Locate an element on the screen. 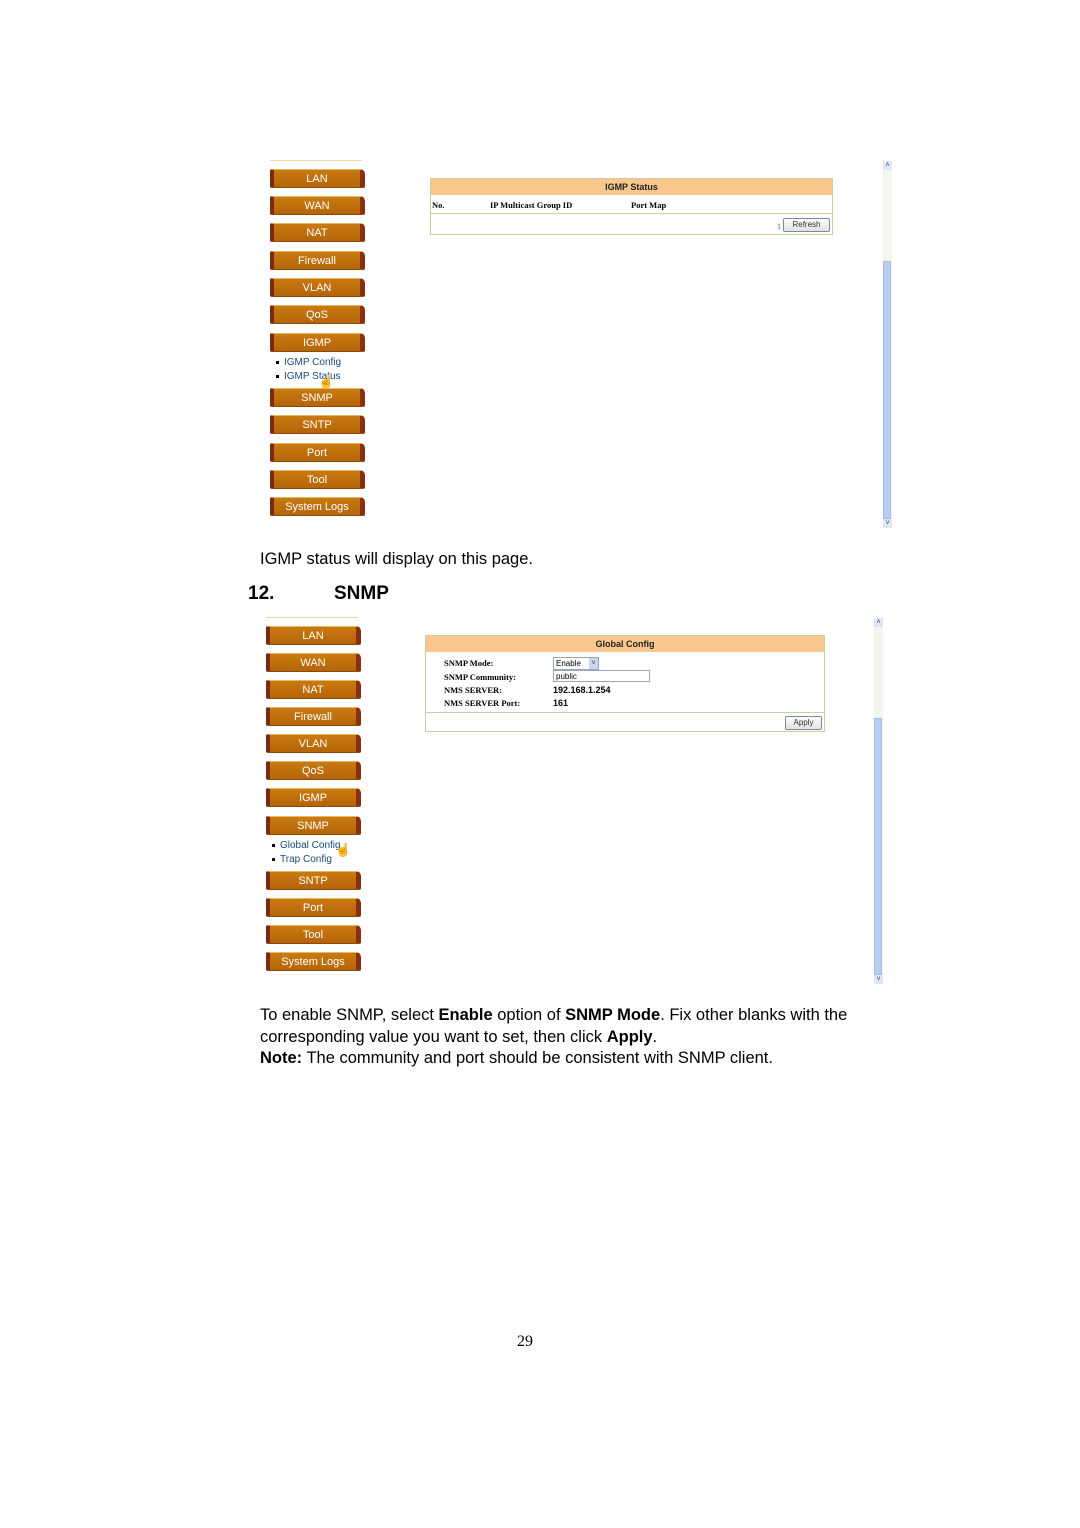  nms-server-port-value: 161 is located at coordinates (561, 703).